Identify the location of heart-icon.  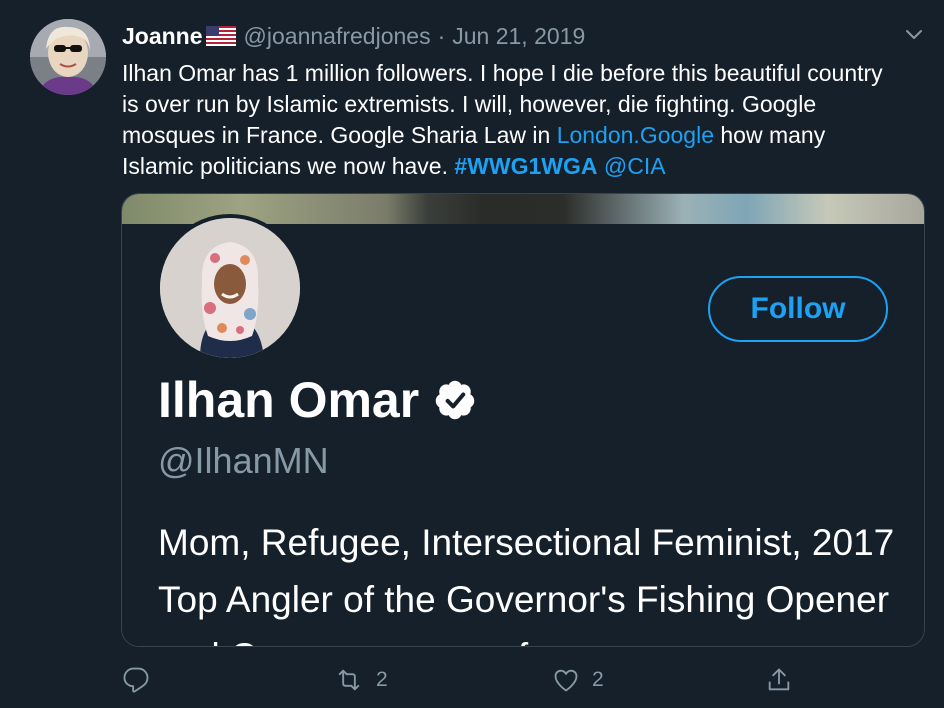
(566, 680).